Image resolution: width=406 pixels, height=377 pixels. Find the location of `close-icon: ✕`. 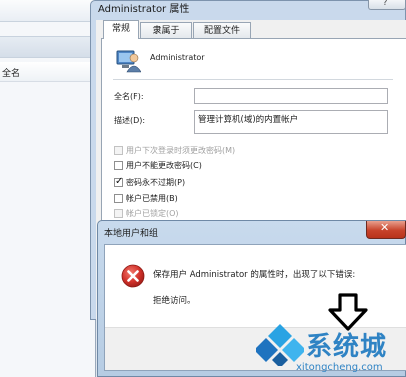

close-icon: ✕ is located at coordinates (385, 227).